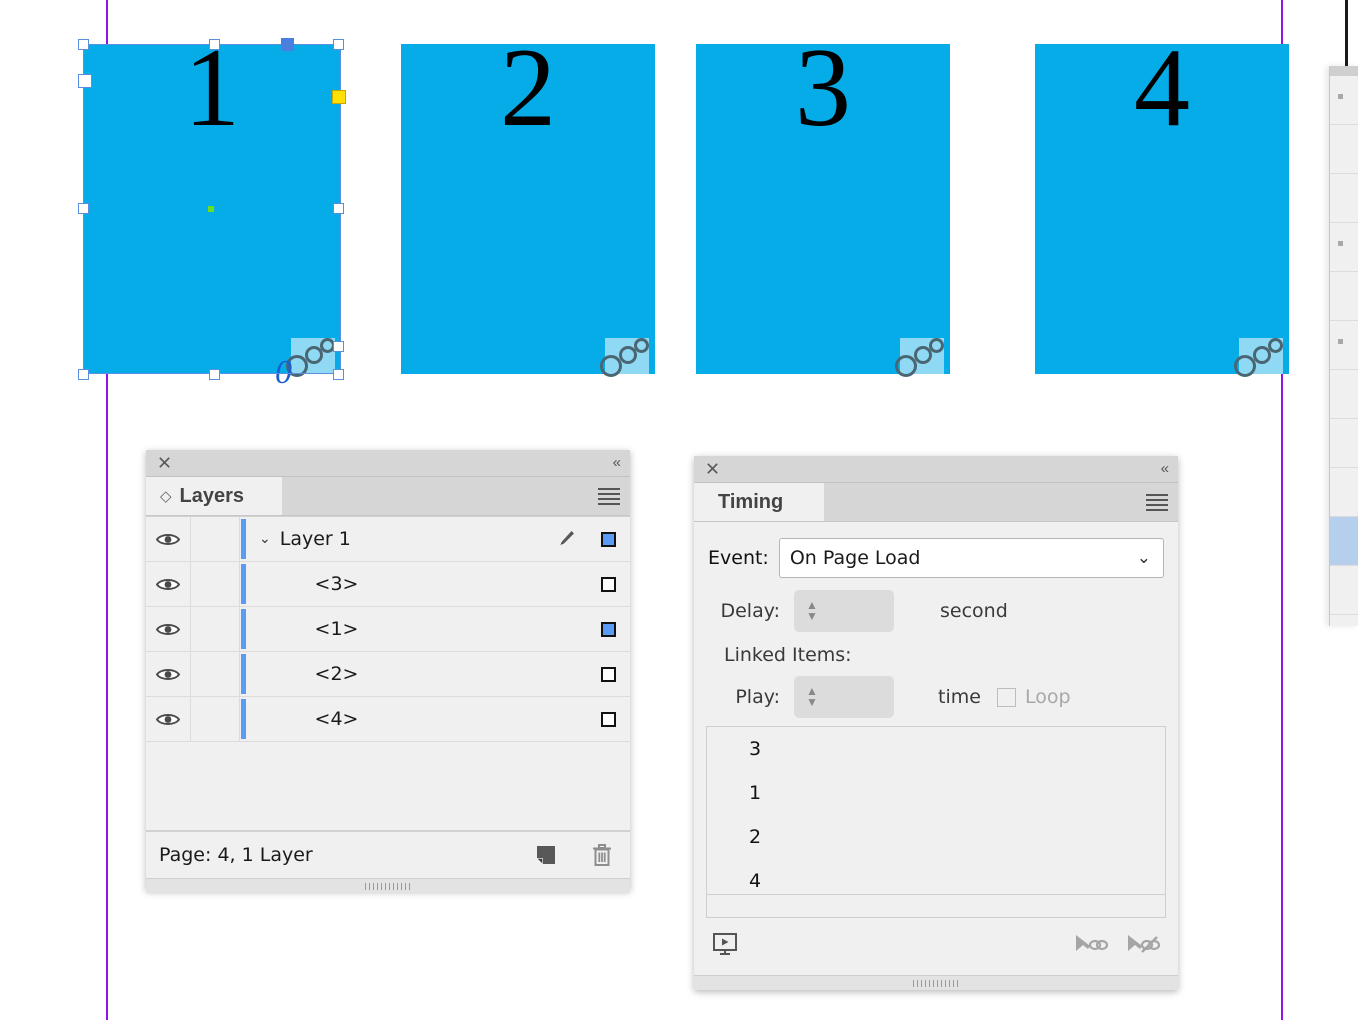 This screenshot has width=1358, height=1020. Describe the element at coordinates (1344, 541) in the screenshot. I see `right-panel-row-selected` at that location.